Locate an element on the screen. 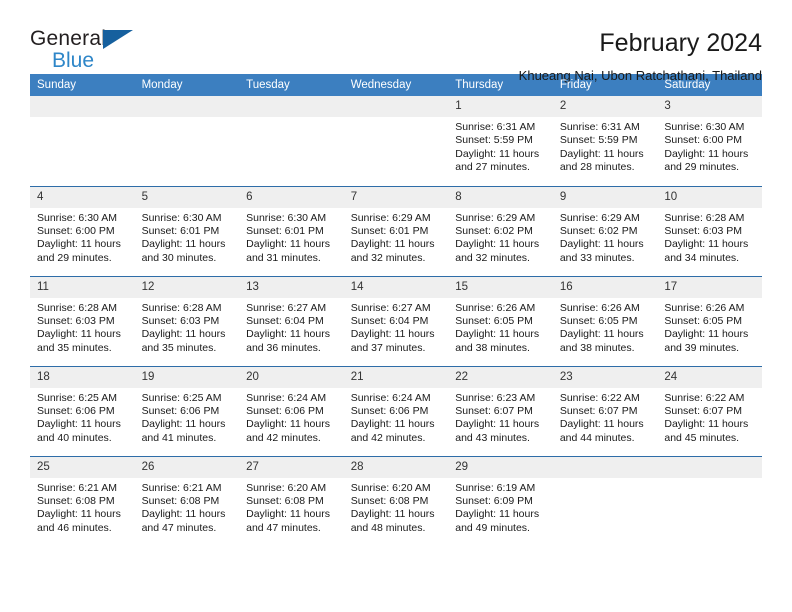  day-detail-line: and 27 minutes. is located at coordinates (492, 167).